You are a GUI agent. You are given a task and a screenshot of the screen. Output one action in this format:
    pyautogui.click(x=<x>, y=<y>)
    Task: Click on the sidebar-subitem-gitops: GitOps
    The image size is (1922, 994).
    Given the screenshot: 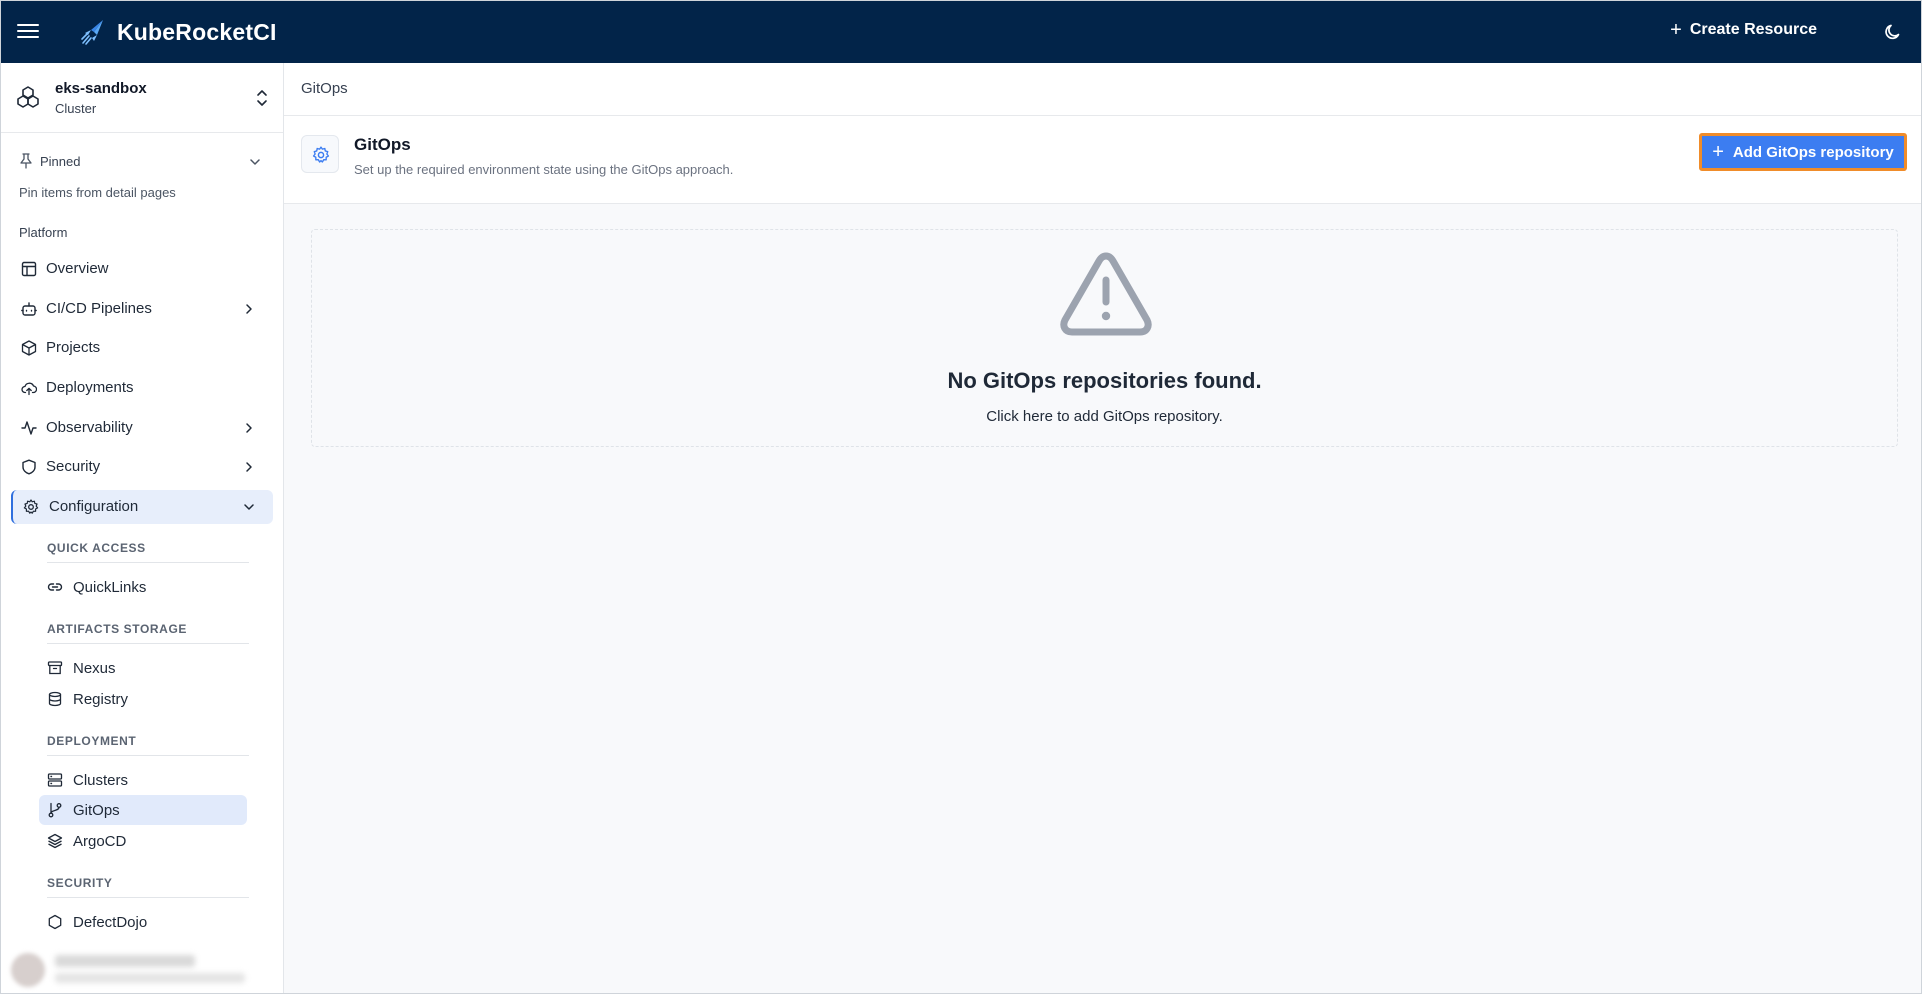 What is the action you would take?
    pyautogui.click(x=143, y=810)
    